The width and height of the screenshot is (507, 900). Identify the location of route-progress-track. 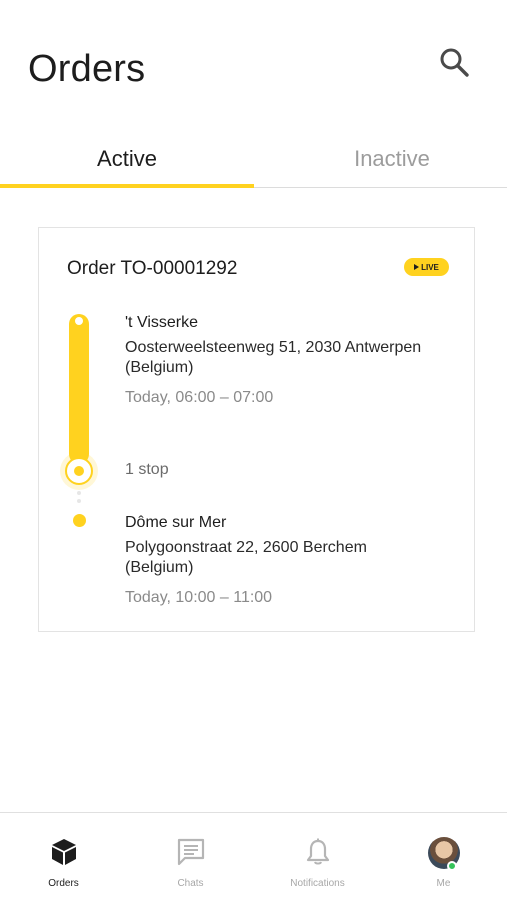
(79, 389).